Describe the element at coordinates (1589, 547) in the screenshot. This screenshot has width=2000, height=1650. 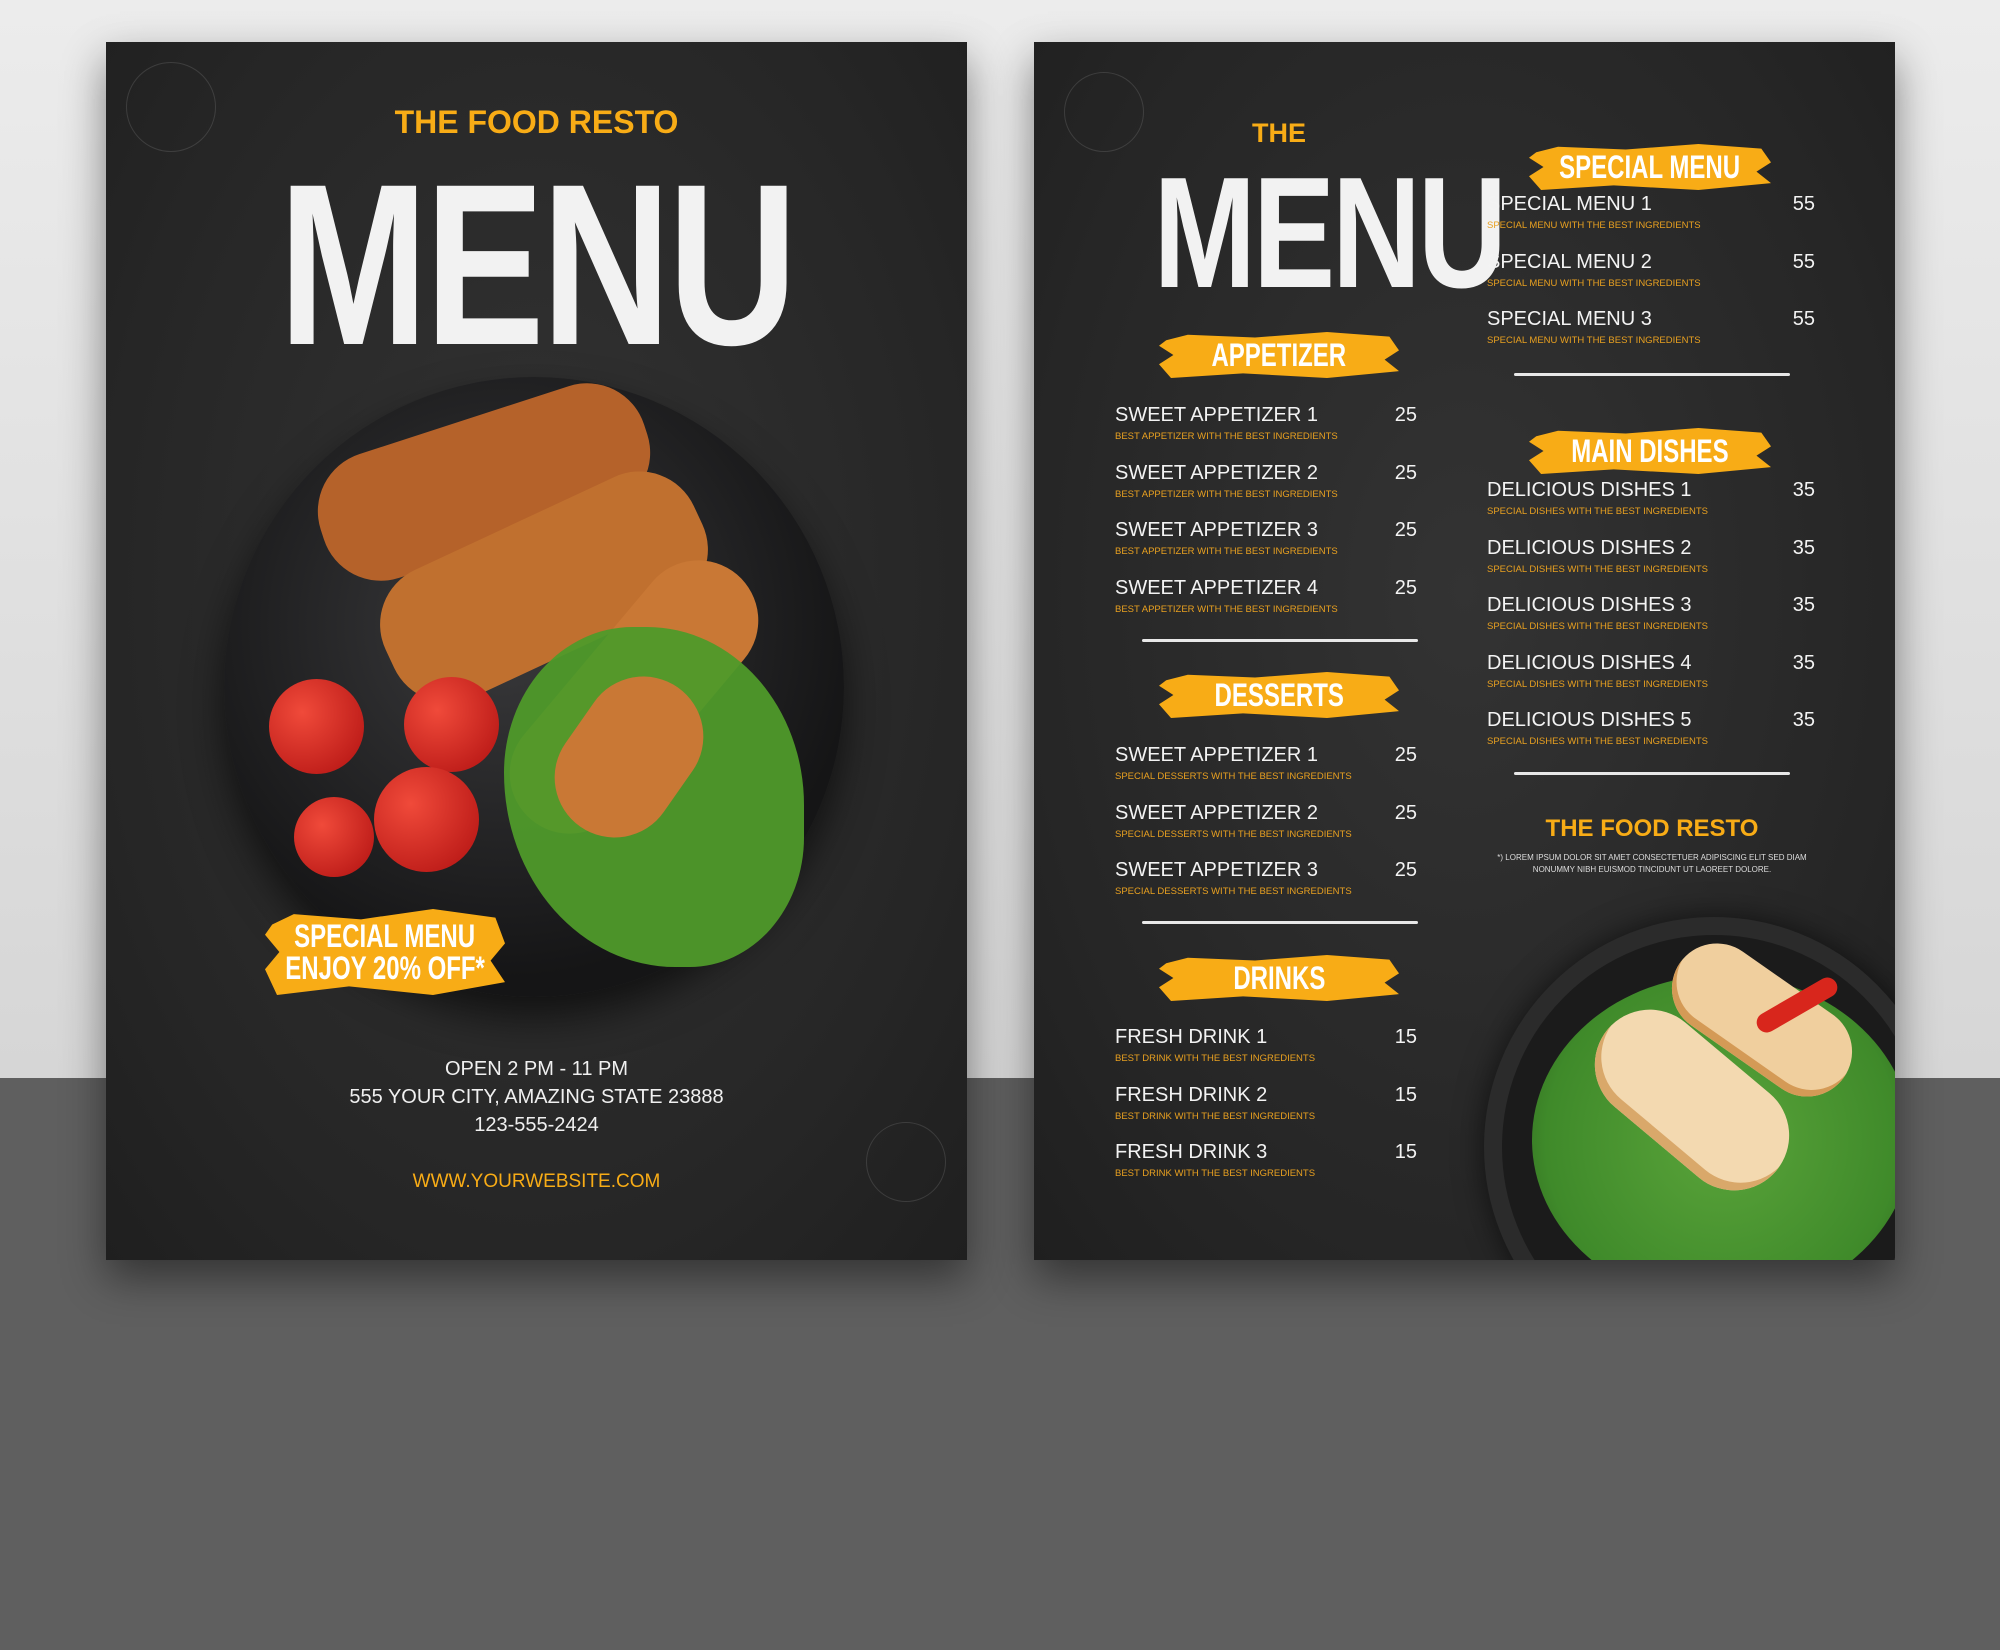
I see `item-name: DELICIOUS DISHES 2` at that location.